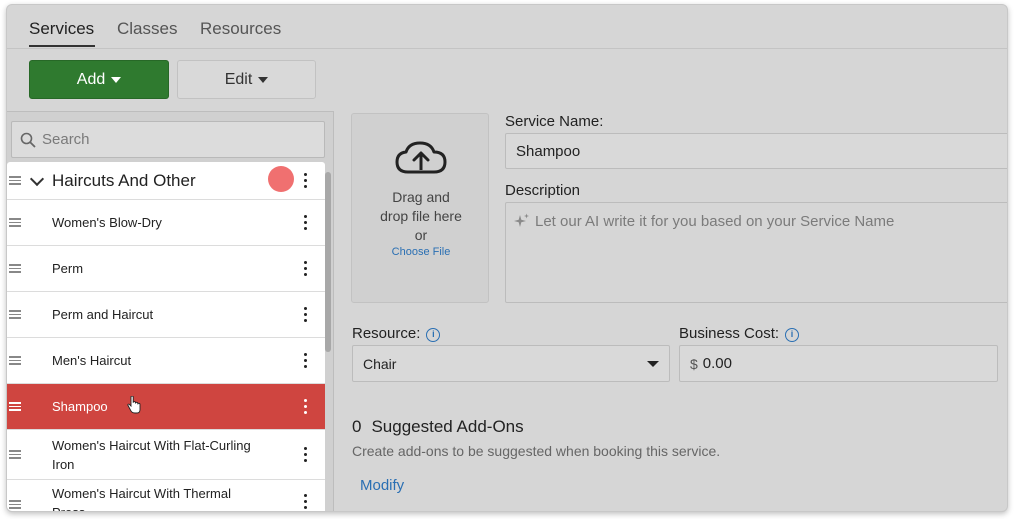 The image size is (1015, 519). What do you see at coordinates (107, 222) in the screenshot?
I see `list-item-label: Women's Blow-Dry` at bounding box center [107, 222].